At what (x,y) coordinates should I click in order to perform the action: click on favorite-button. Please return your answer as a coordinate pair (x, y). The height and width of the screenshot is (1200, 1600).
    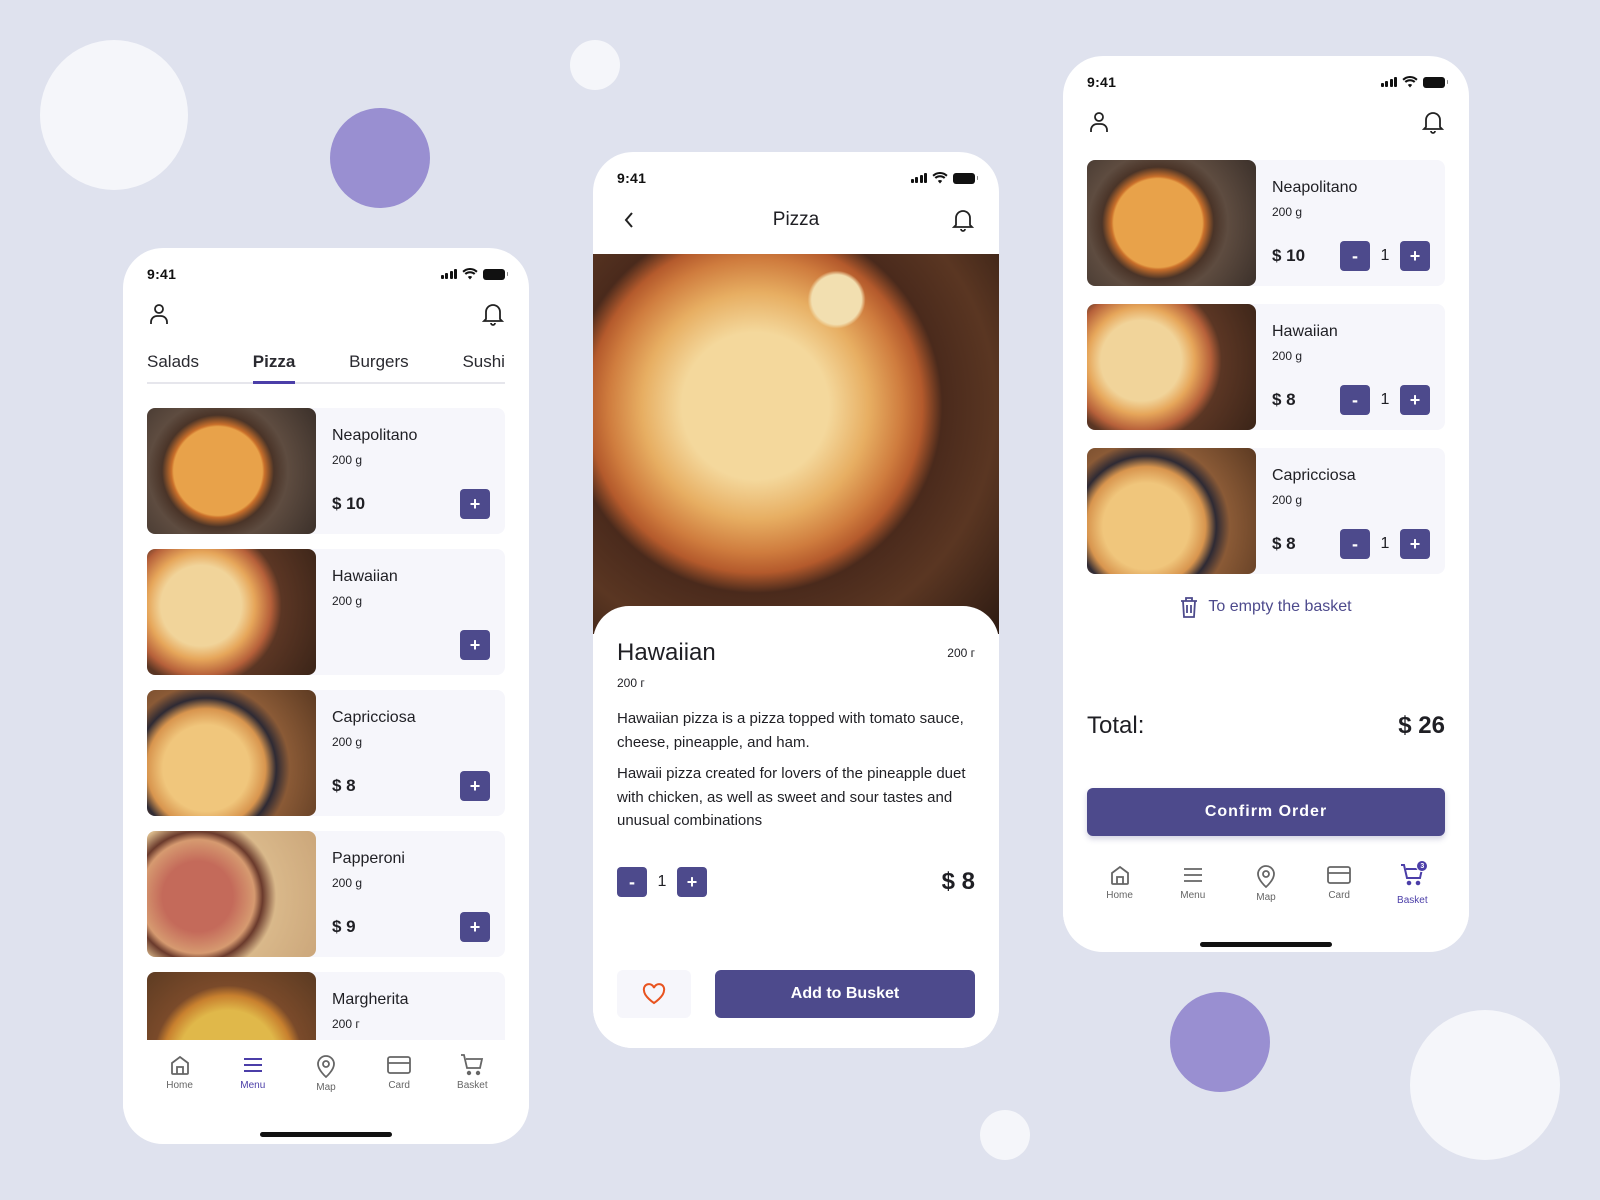
    Looking at the image, I should click on (654, 994).